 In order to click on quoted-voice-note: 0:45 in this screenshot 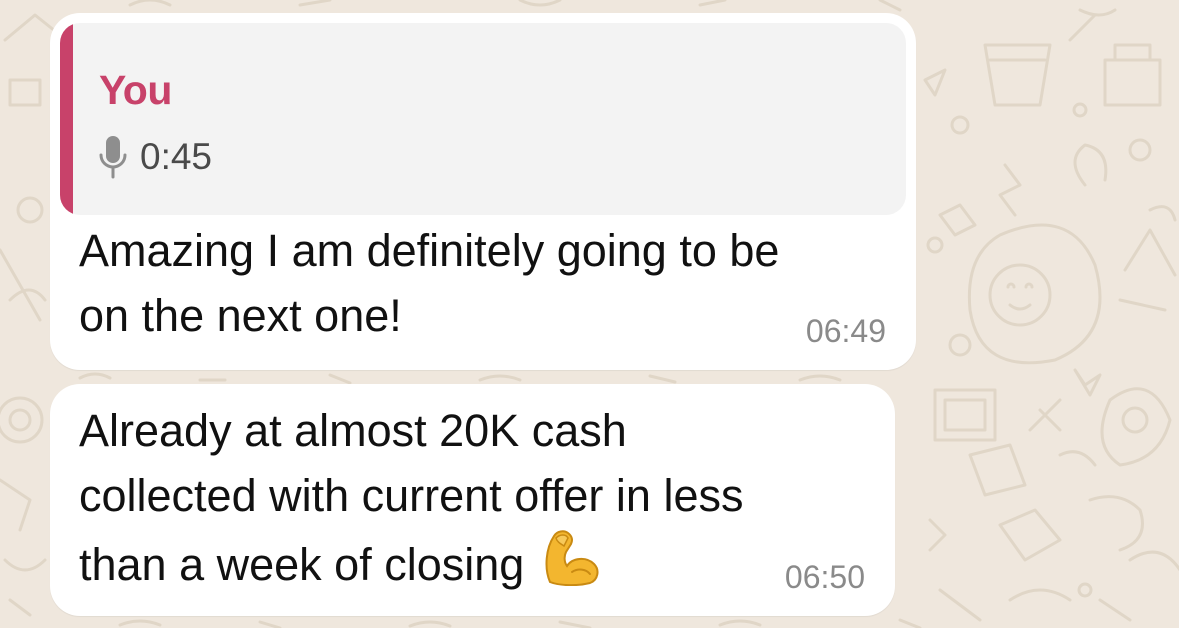, I will do `click(155, 157)`.